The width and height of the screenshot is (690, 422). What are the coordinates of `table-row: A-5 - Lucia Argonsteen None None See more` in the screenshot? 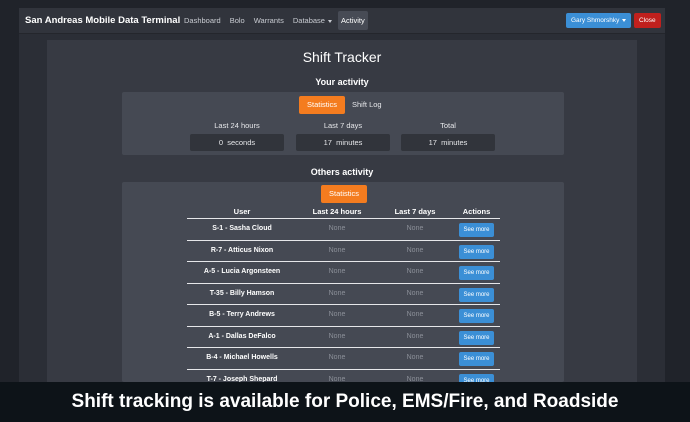 It's located at (343, 273).